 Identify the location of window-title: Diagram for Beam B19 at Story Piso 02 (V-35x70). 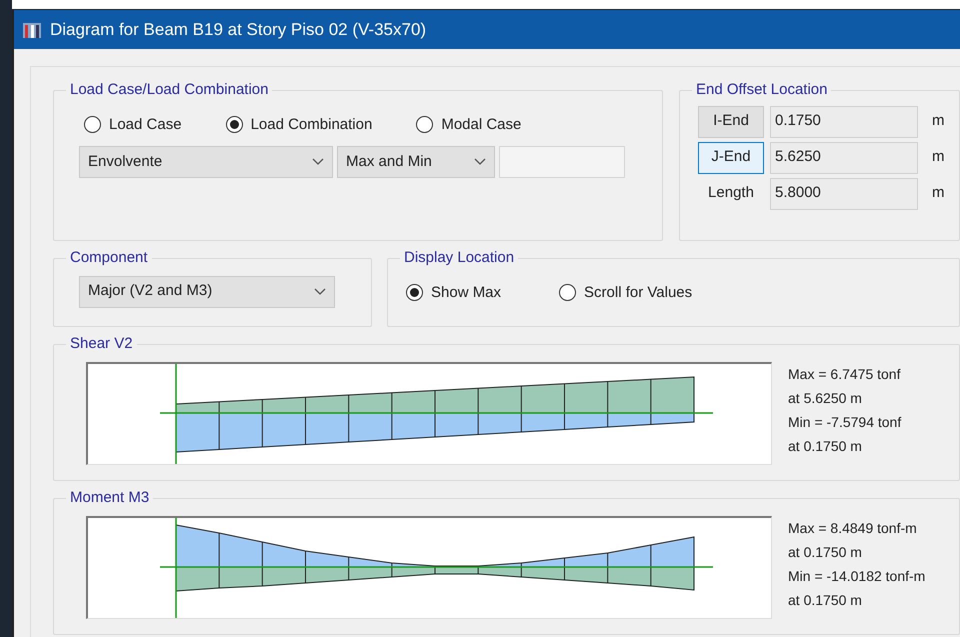
(238, 29).